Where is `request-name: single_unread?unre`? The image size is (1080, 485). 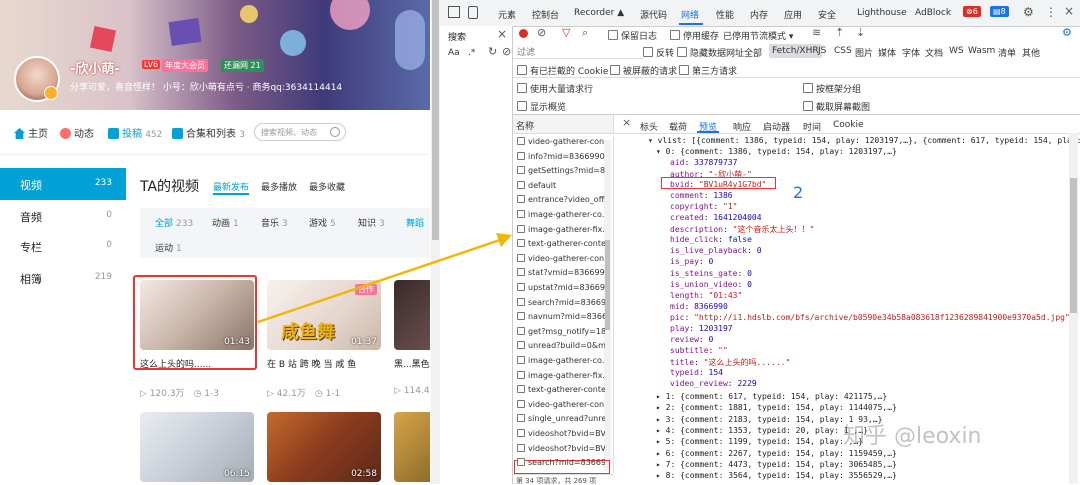
request-name: single_unread?unre is located at coordinates (566, 419).